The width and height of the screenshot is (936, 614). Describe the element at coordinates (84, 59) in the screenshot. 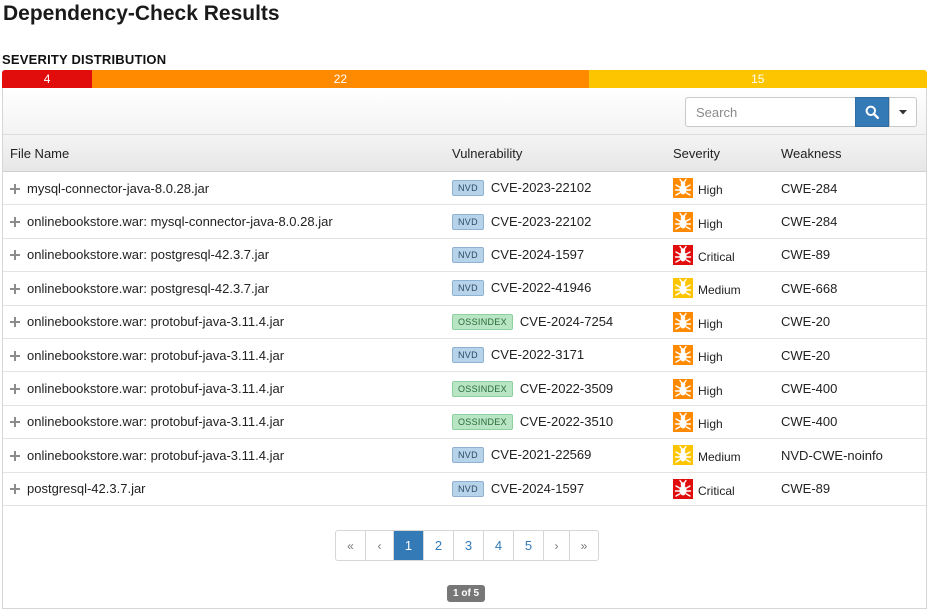

I see `severity-distribution-heading: SEVERITY DISTRIBUTION` at that location.